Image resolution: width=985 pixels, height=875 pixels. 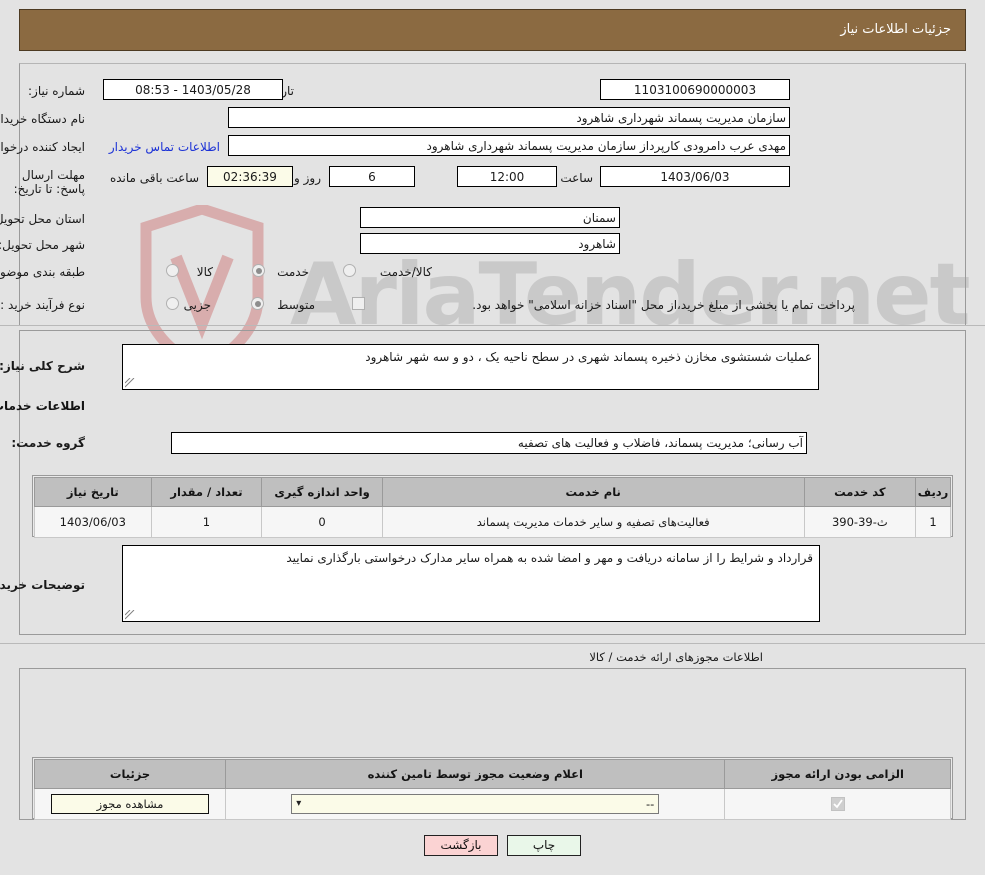 What do you see at coordinates (250, 176) in the screenshot?
I see `countdown-timer-value: 02:36:39` at bounding box center [250, 176].